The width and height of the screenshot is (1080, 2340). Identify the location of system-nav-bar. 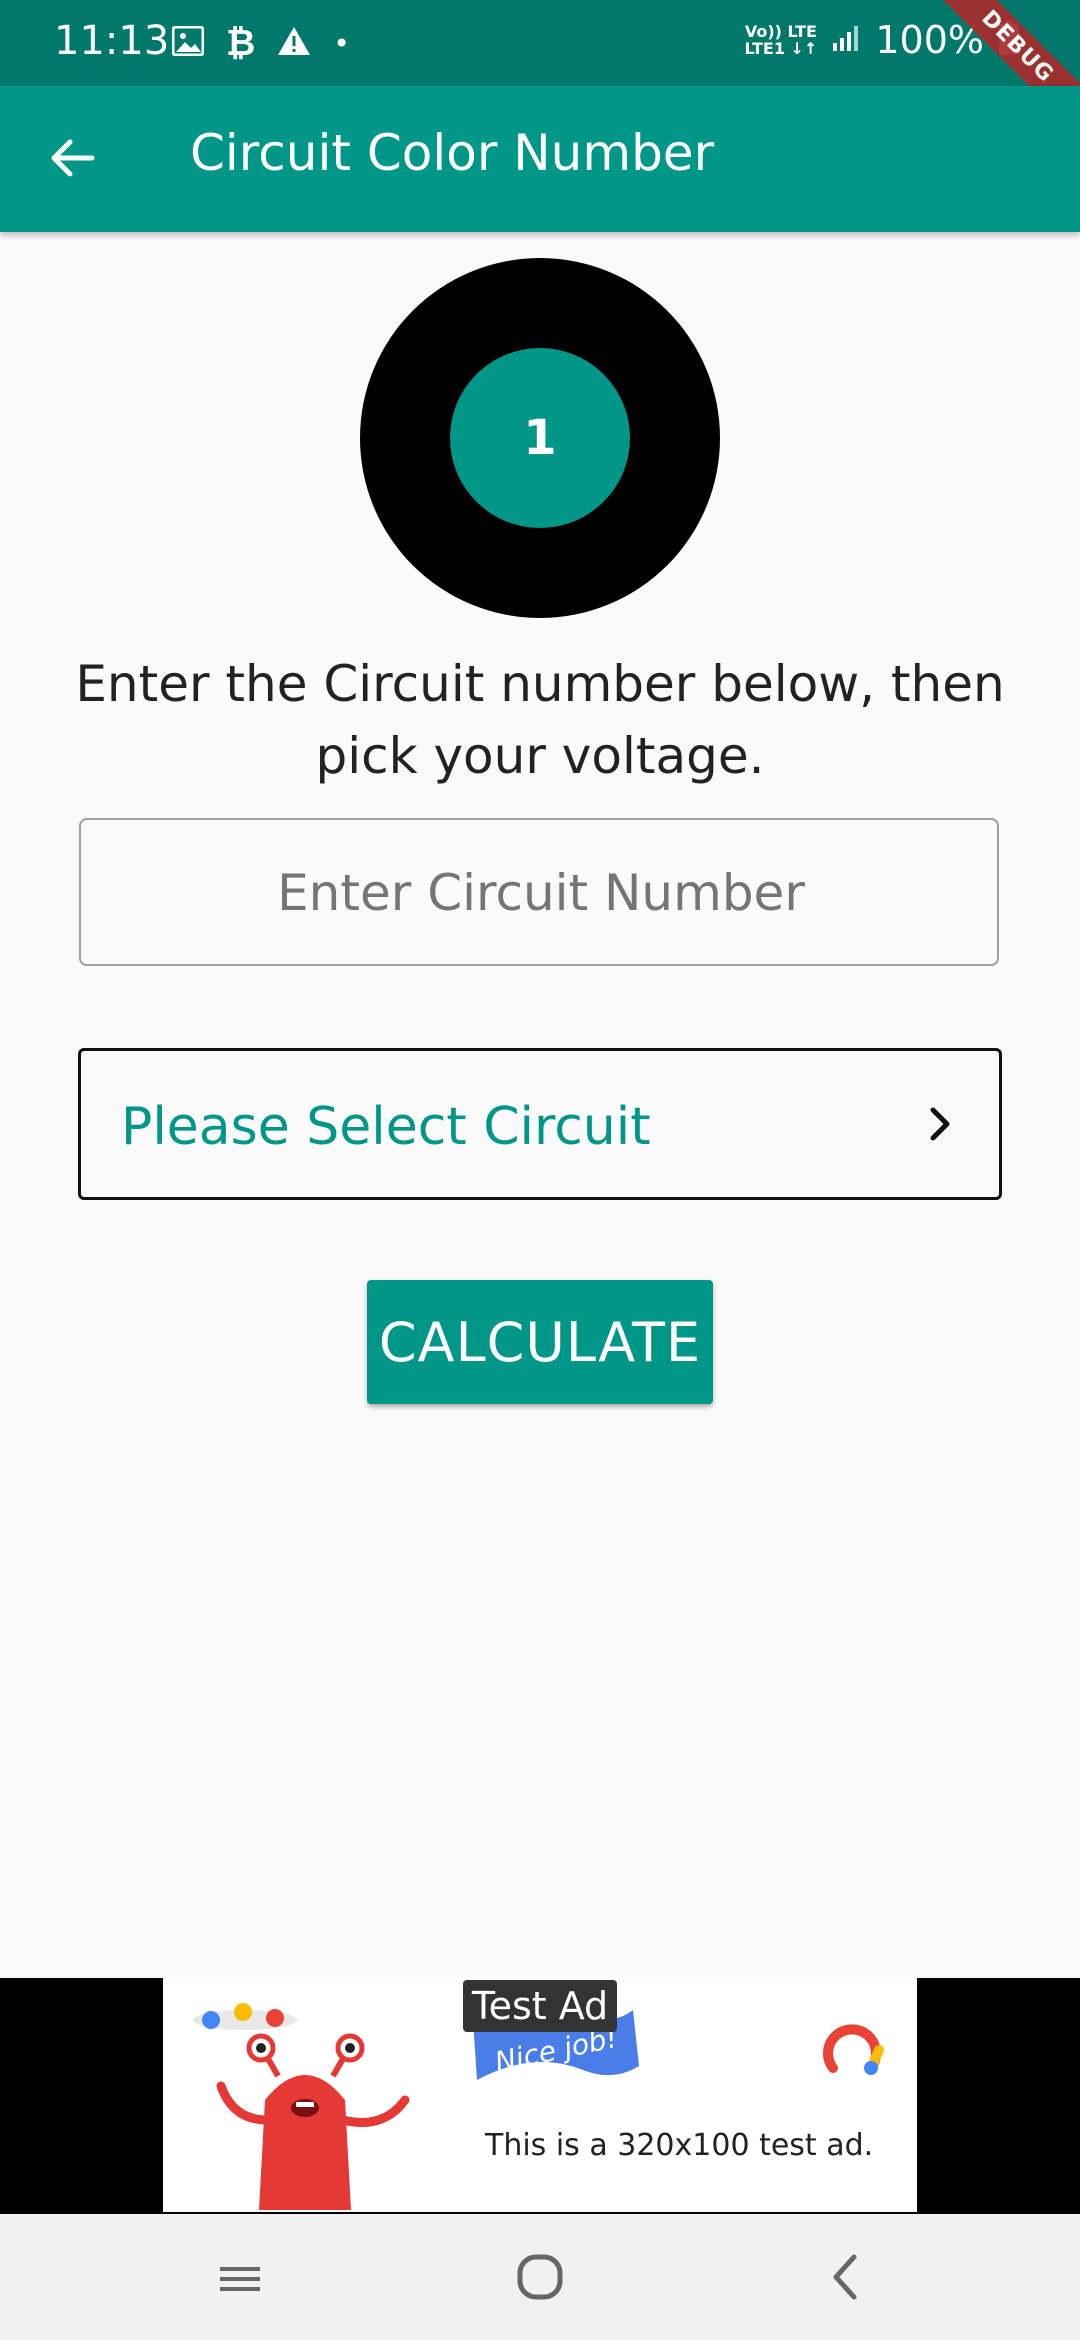
(540, 2277).